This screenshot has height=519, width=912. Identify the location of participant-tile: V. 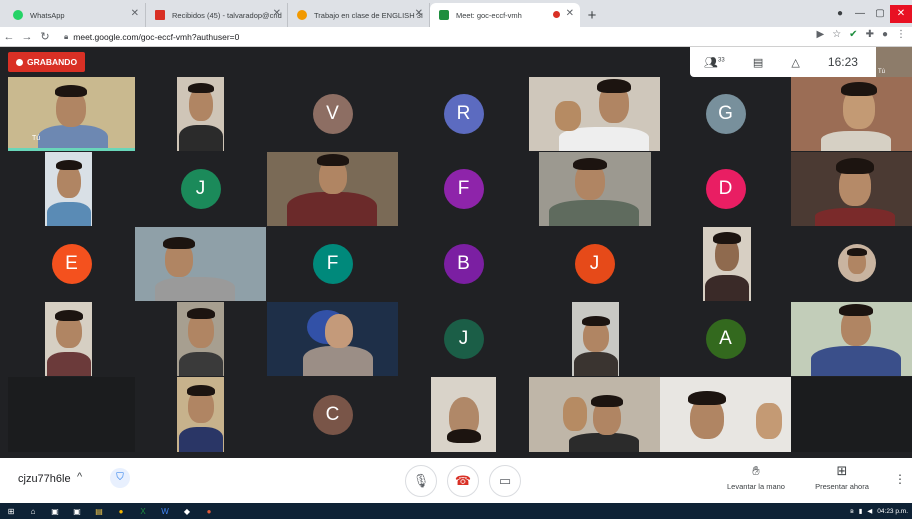
(332, 114).